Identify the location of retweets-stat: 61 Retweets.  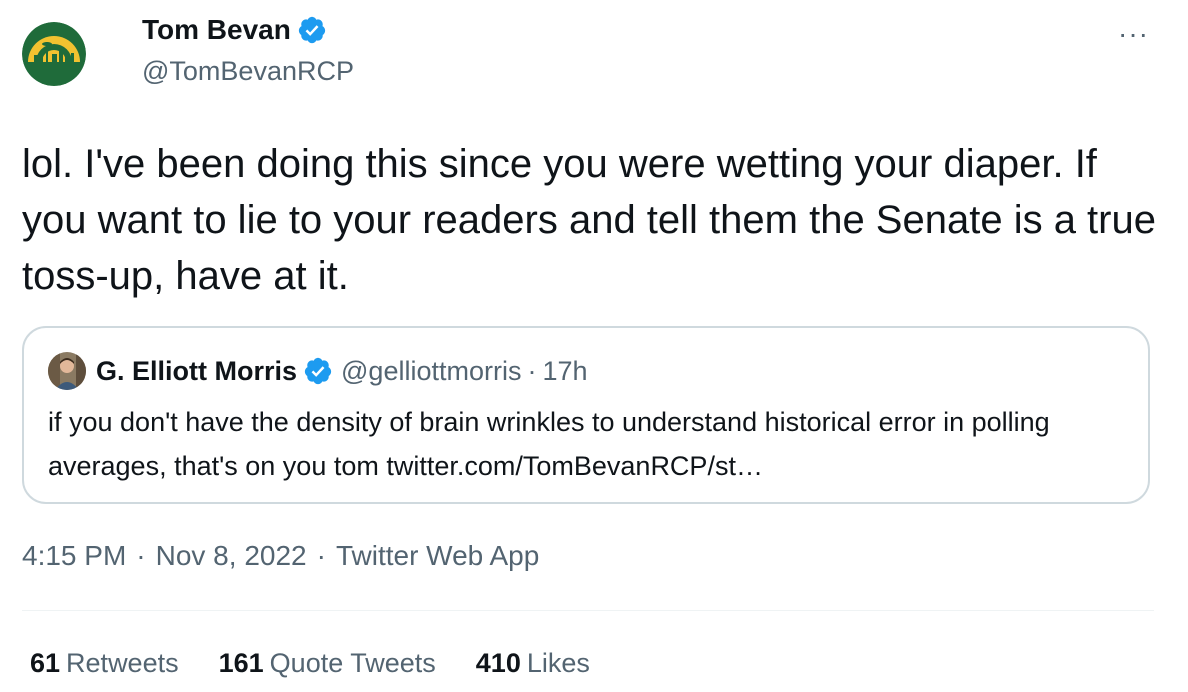
(104, 663).